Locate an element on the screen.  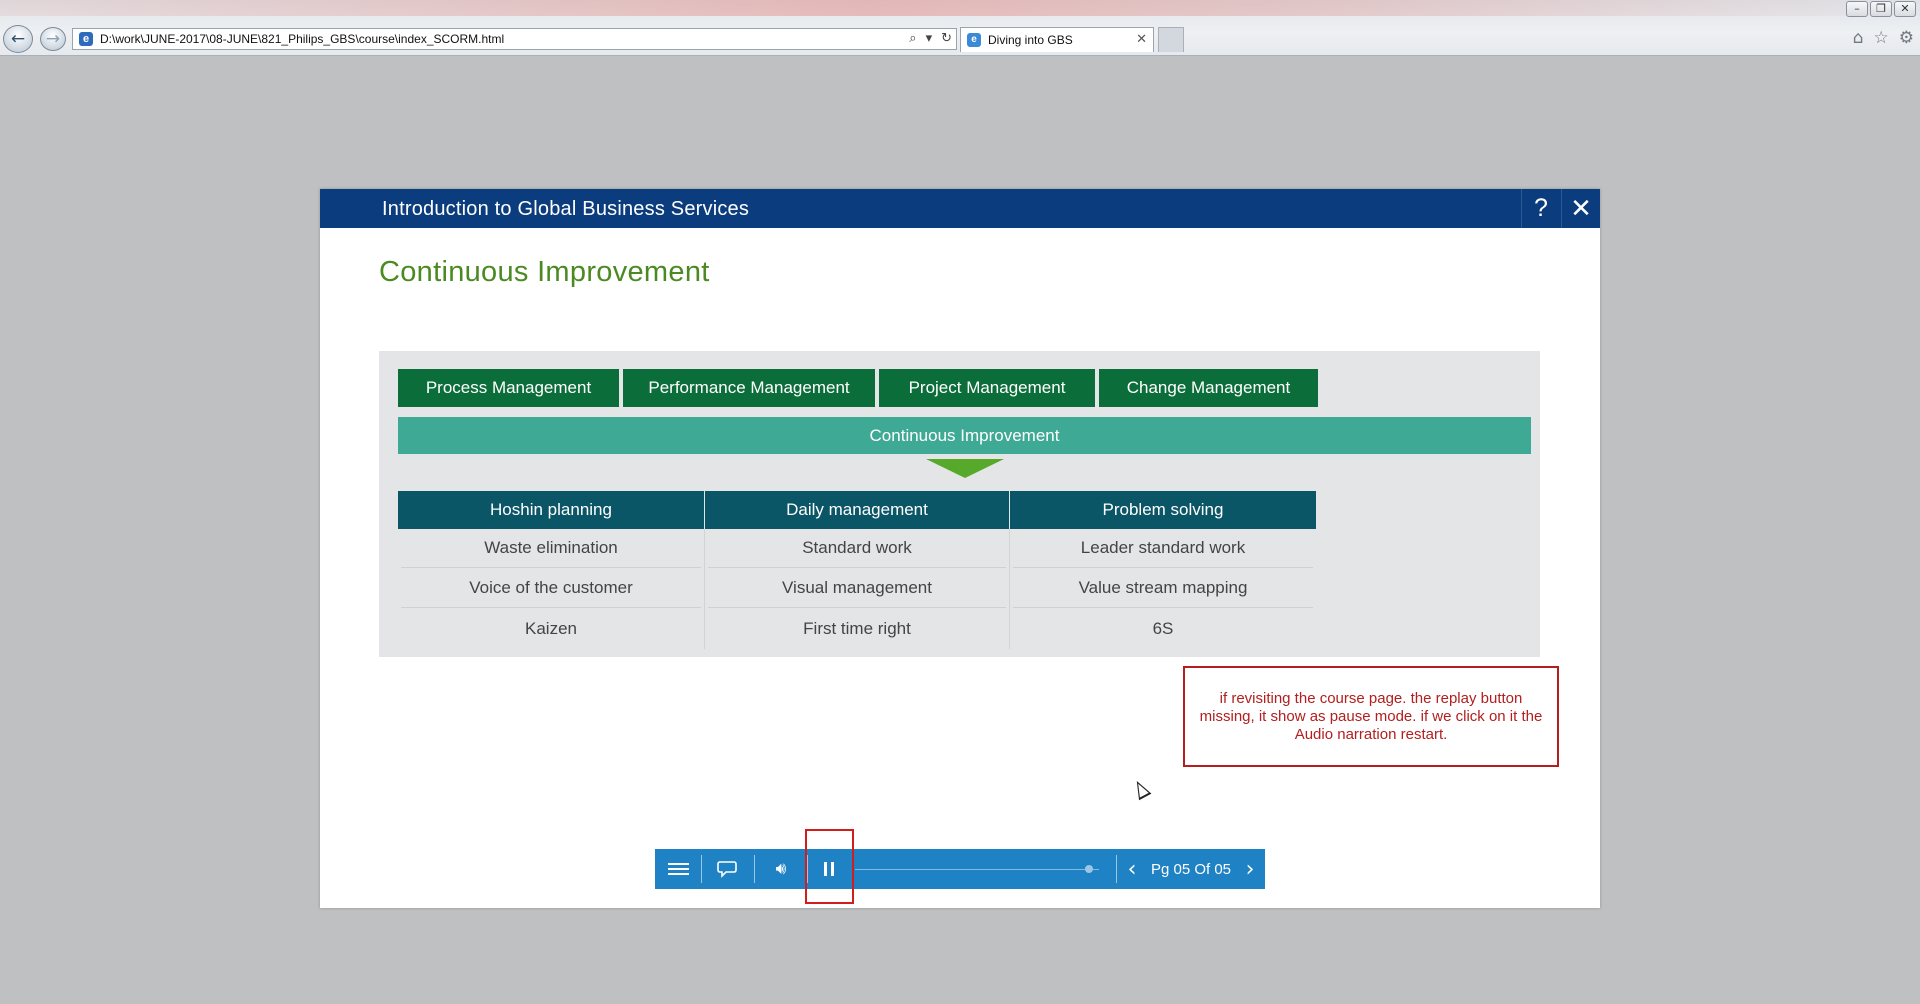
ie-tab-icon: e is located at coordinates (974, 40).